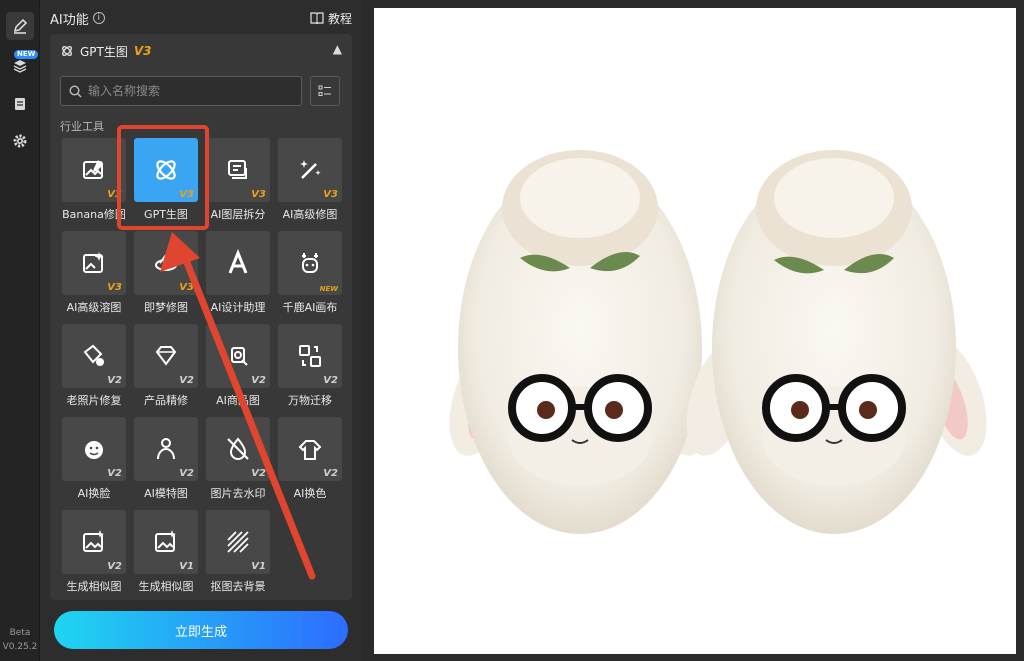 The image size is (1024, 661). Describe the element at coordinates (310, 307) in the screenshot. I see `tool-label: 千鹿AI画布` at that location.